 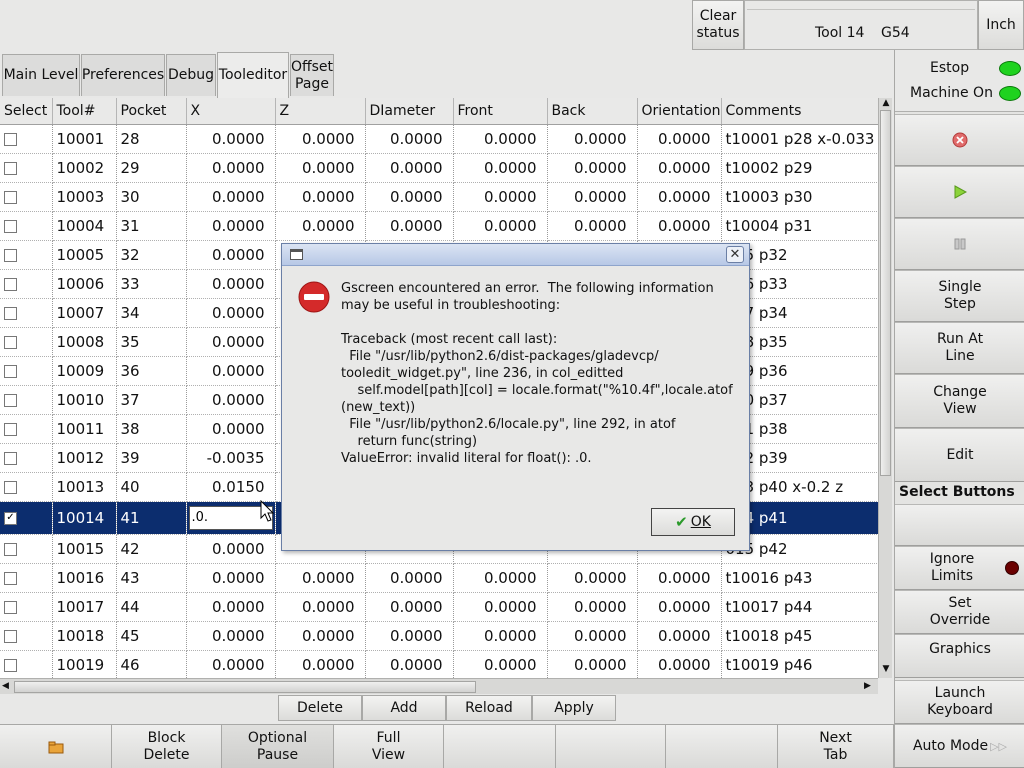 I want to click on cell-tool: 10008, so click(x=84, y=342).